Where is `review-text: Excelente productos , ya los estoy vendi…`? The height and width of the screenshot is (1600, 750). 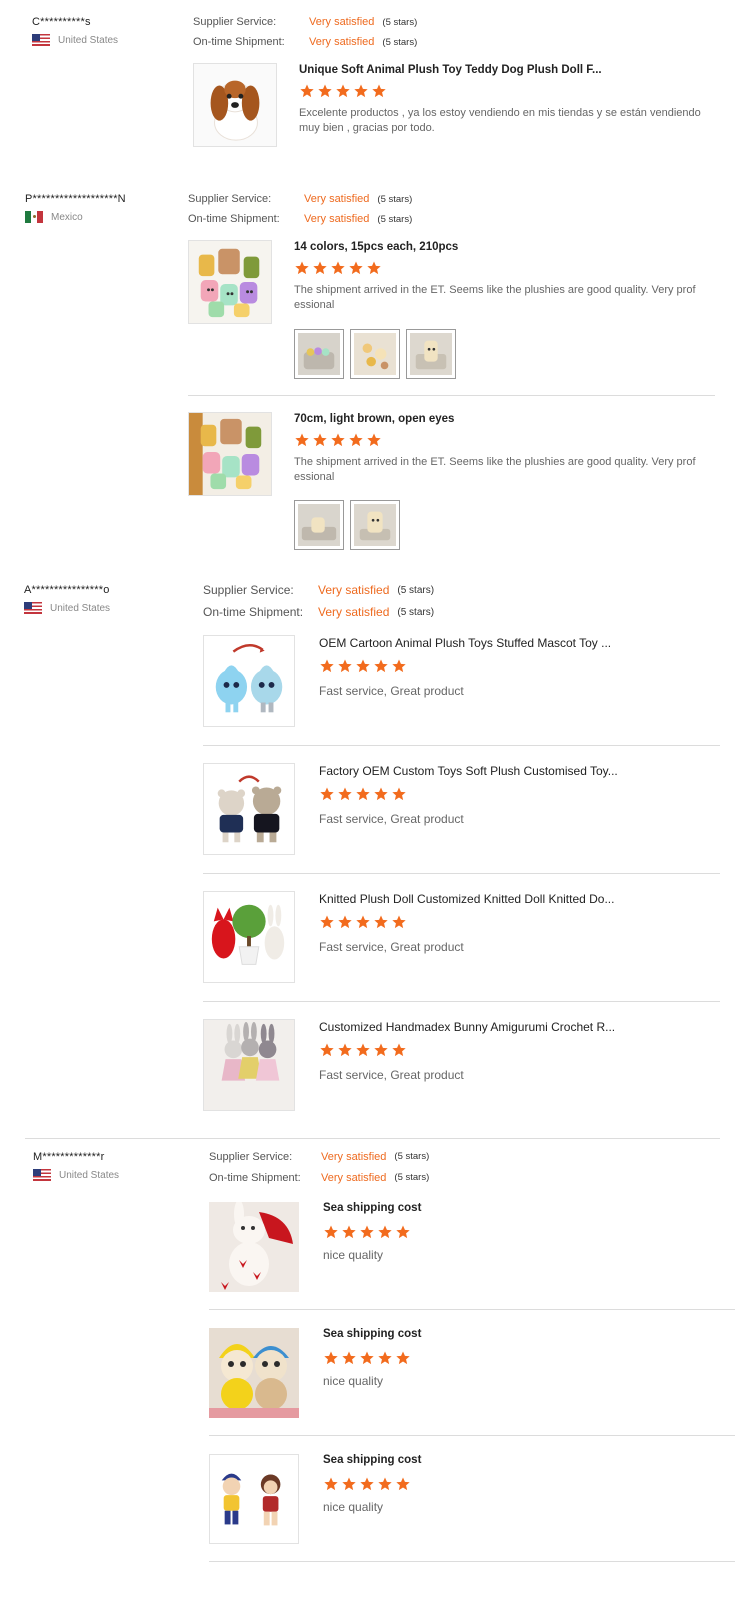 review-text: Excelente productos , ya los estoy vendi… is located at coordinates (500, 120).